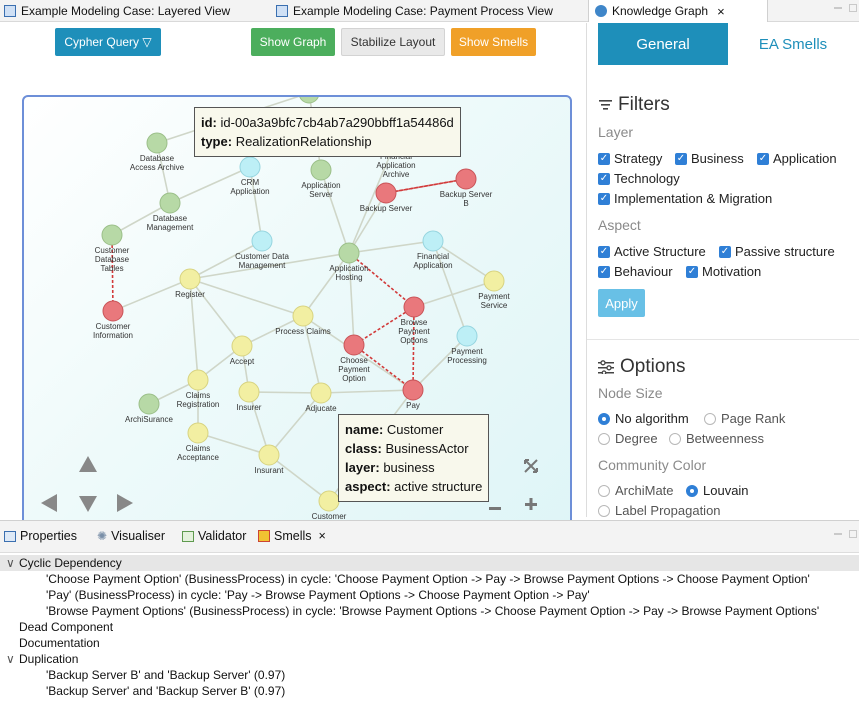 This screenshot has height=707, width=859. I want to click on show-graph-button: Show Graph, so click(293, 42).